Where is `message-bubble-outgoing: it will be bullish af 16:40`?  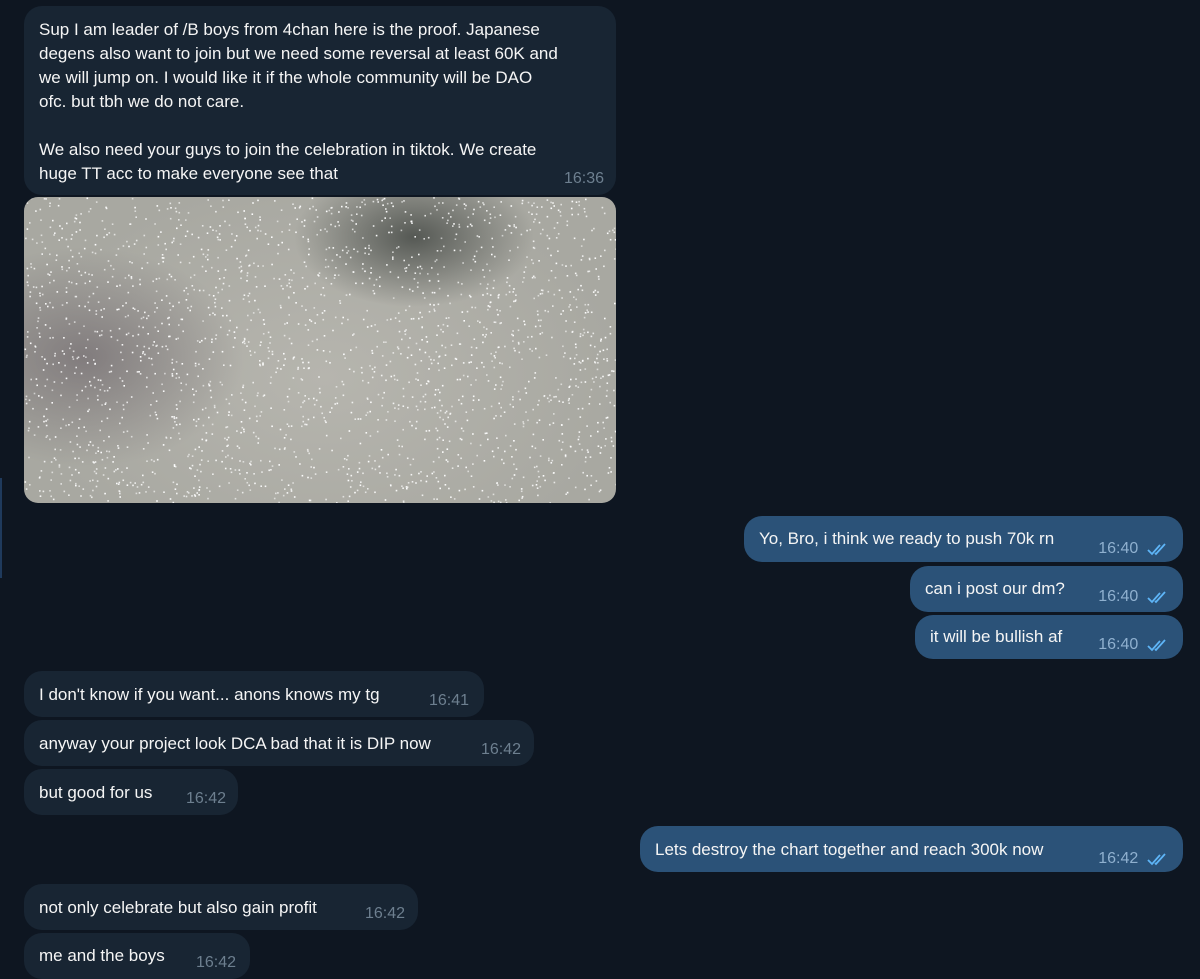
message-bubble-outgoing: it will be bullish af 16:40 is located at coordinates (1049, 637).